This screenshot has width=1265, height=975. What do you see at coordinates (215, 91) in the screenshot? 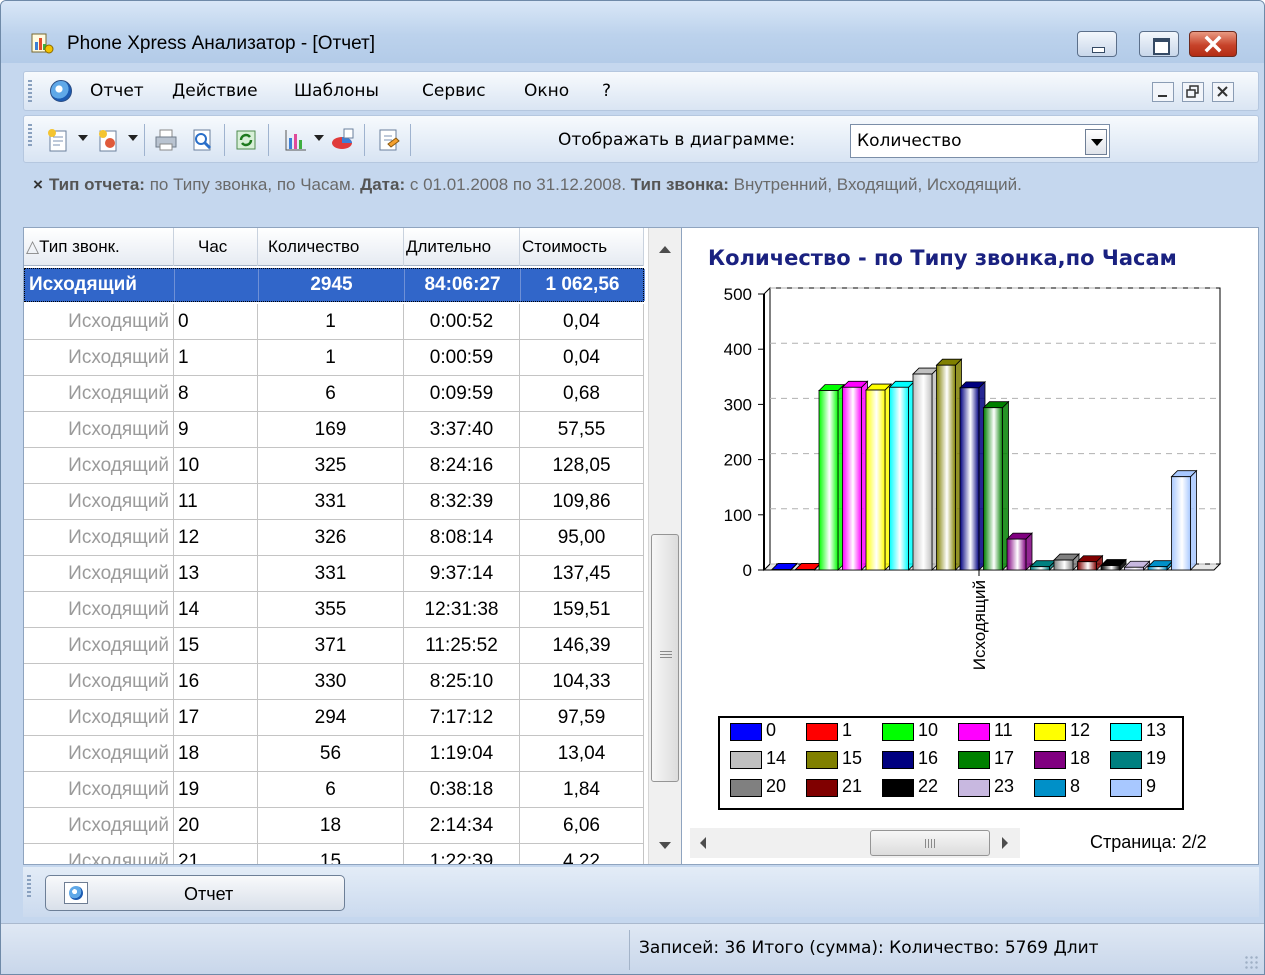
I see `menu-action: Действие` at bounding box center [215, 91].